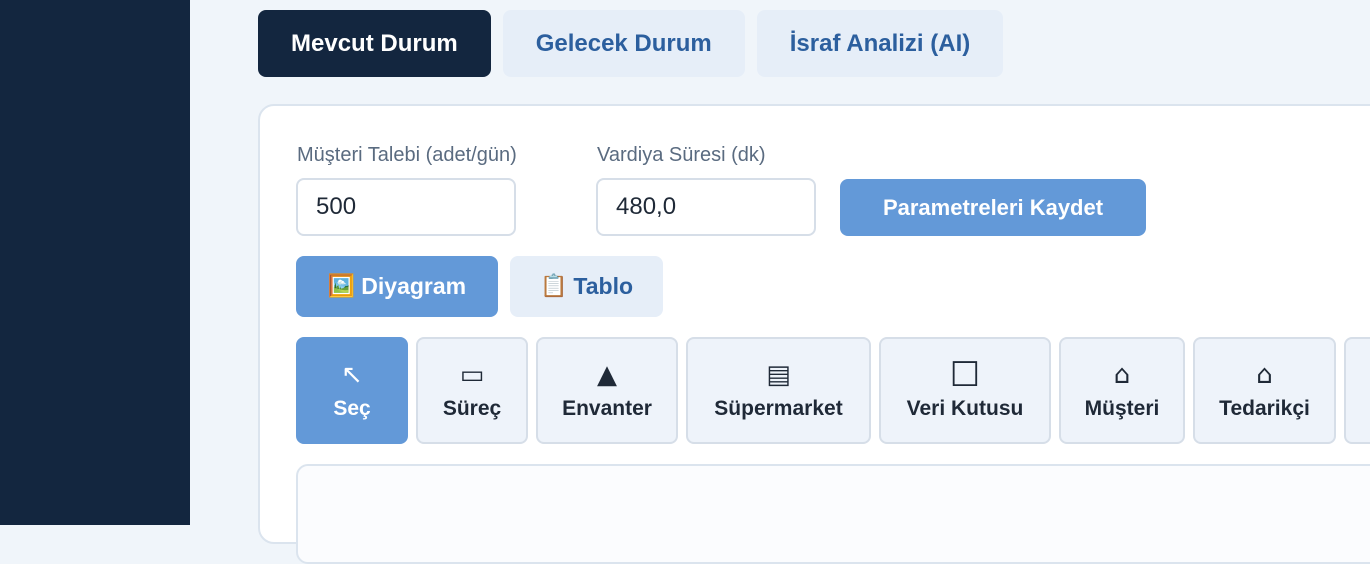  Describe the element at coordinates (374, 43) in the screenshot. I see `tab-mevcut-durum: Mevcut Durum` at that location.